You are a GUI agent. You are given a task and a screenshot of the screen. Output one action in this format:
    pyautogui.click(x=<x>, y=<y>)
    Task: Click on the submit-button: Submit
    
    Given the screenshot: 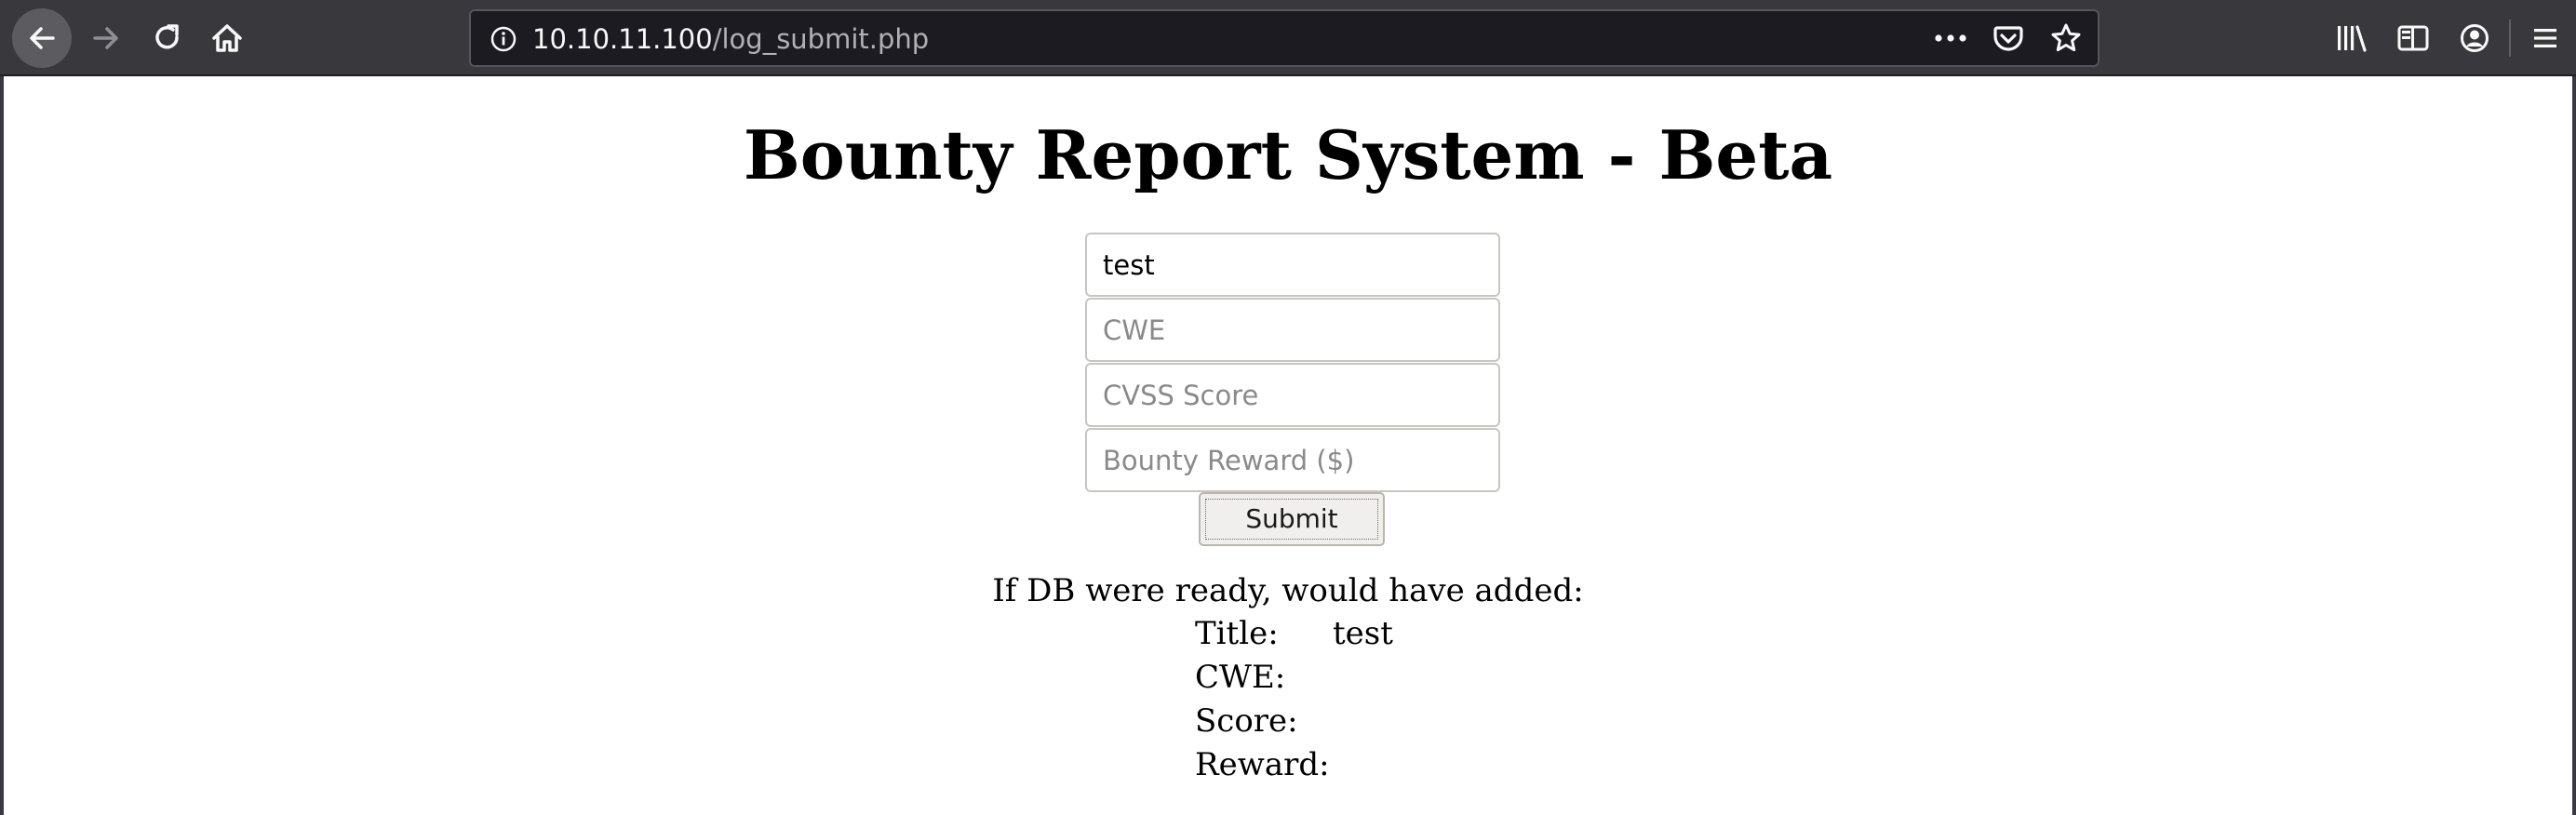 What is the action you would take?
    pyautogui.click(x=1292, y=519)
    